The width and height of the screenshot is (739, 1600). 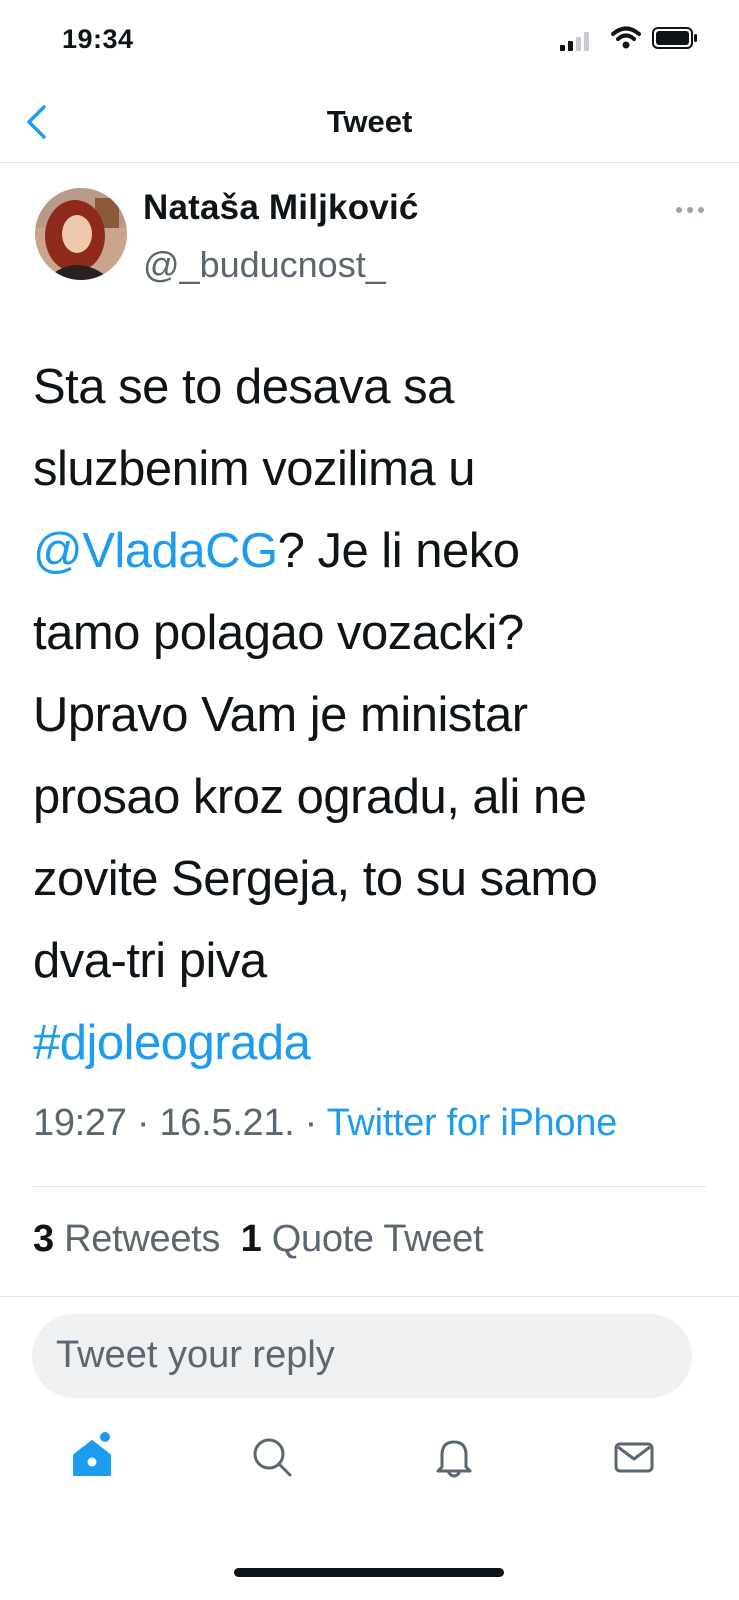 What do you see at coordinates (172, 1043) in the screenshot?
I see `hashtag-link: #djoleograda` at bounding box center [172, 1043].